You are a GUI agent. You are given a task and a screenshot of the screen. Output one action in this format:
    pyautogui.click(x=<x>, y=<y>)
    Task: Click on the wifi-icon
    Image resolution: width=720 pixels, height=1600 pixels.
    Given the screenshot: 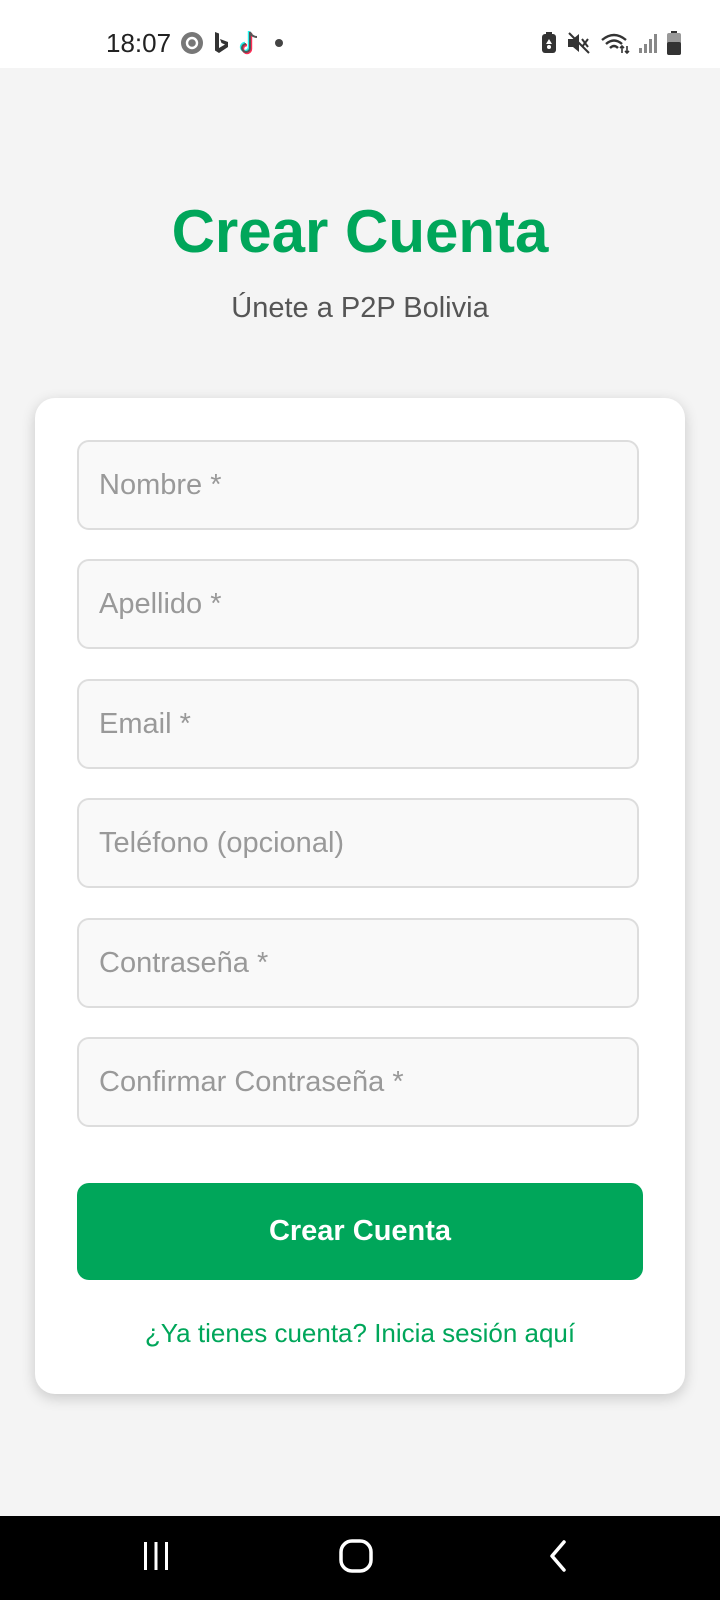 What is the action you would take?
    pyautogui.click(x=615, y=43)
    